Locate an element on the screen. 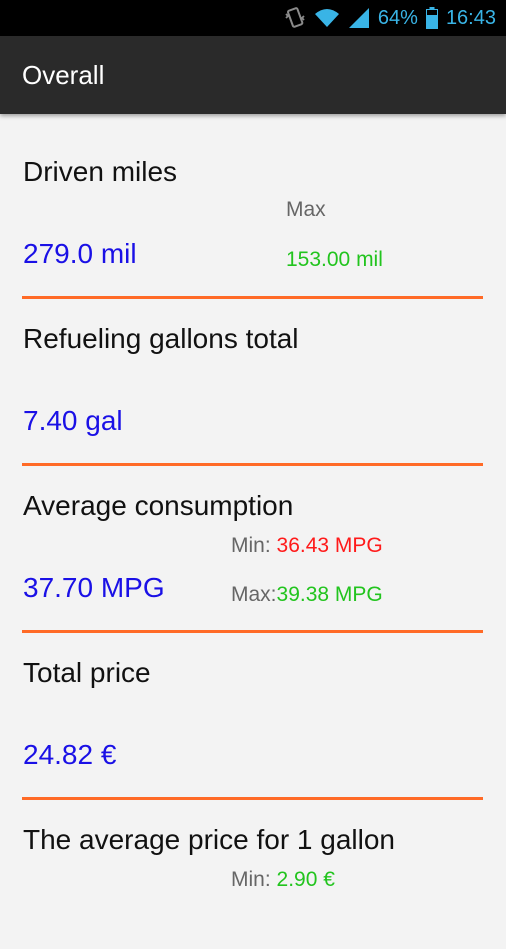 This screenshot has width=506, height=949. gallons-value: 7.40 gal is located at coordinates (73, 420).